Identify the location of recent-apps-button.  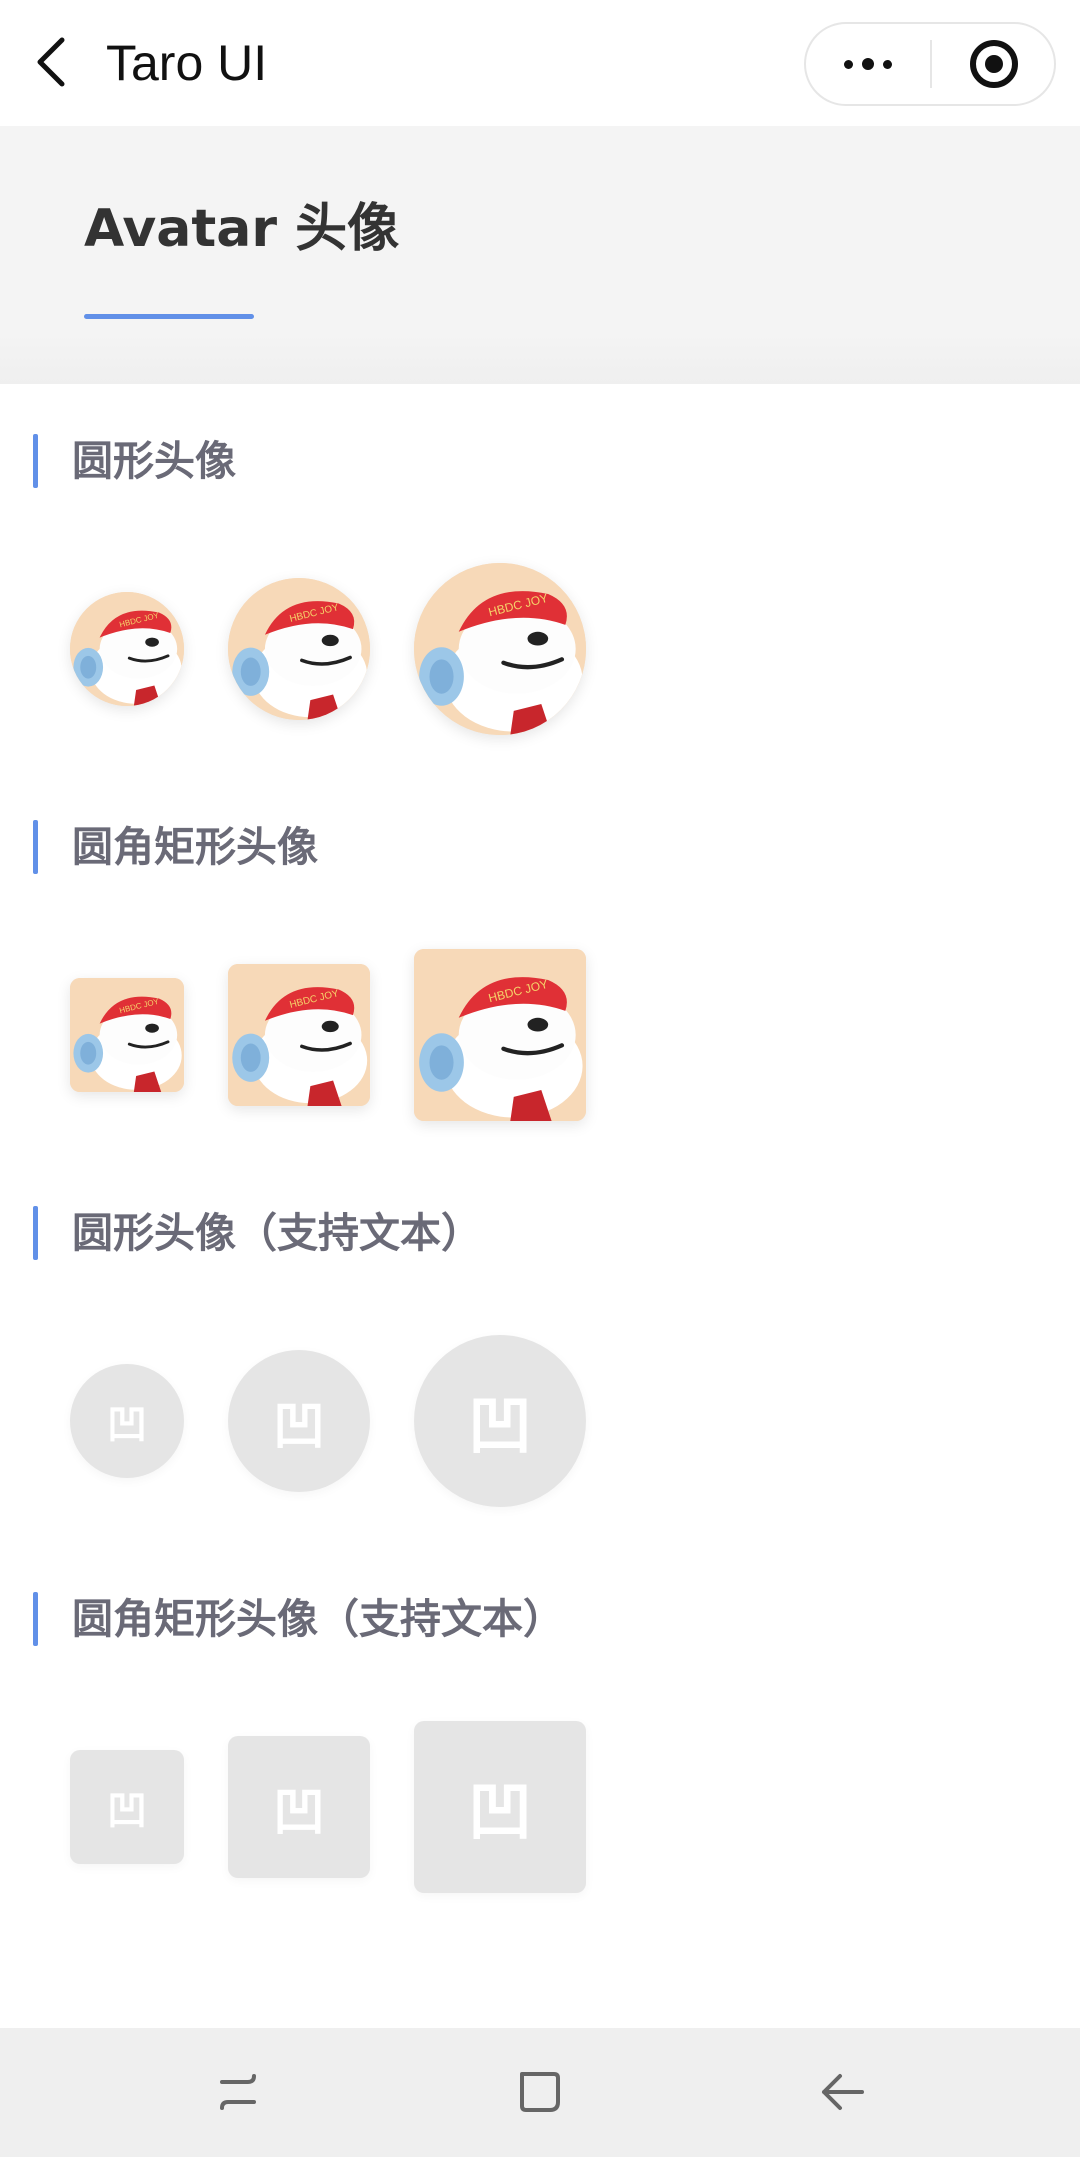
(238, 2092).